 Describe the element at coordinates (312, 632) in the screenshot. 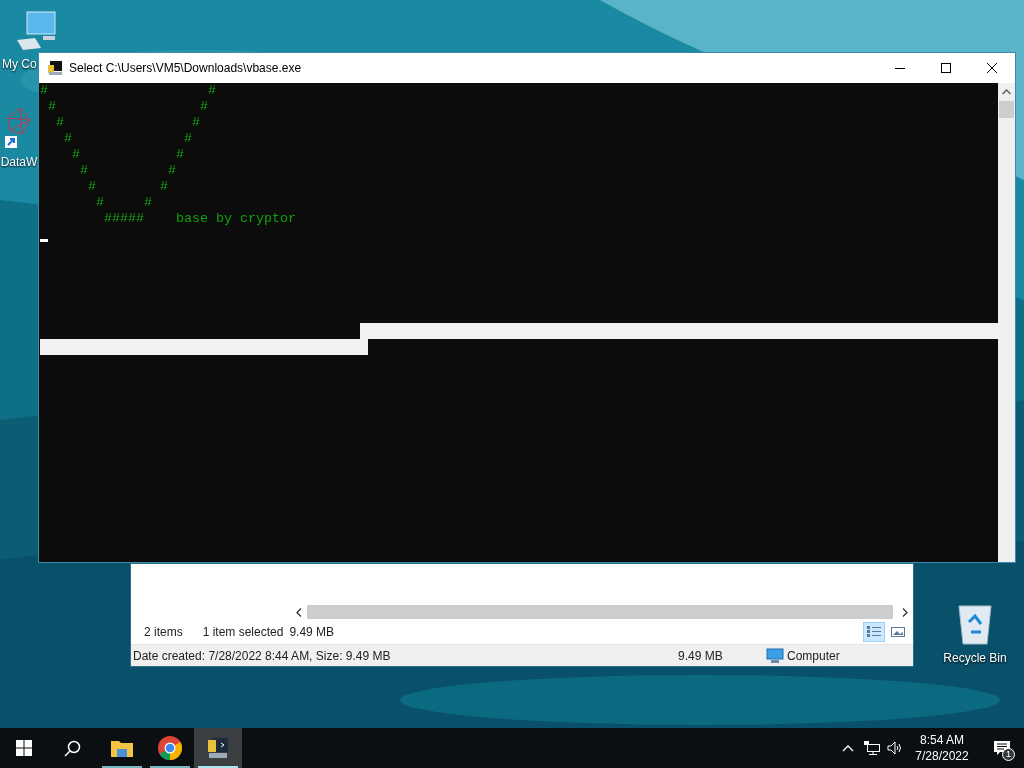

I see `selection-size: 9.49 MB` at that location.